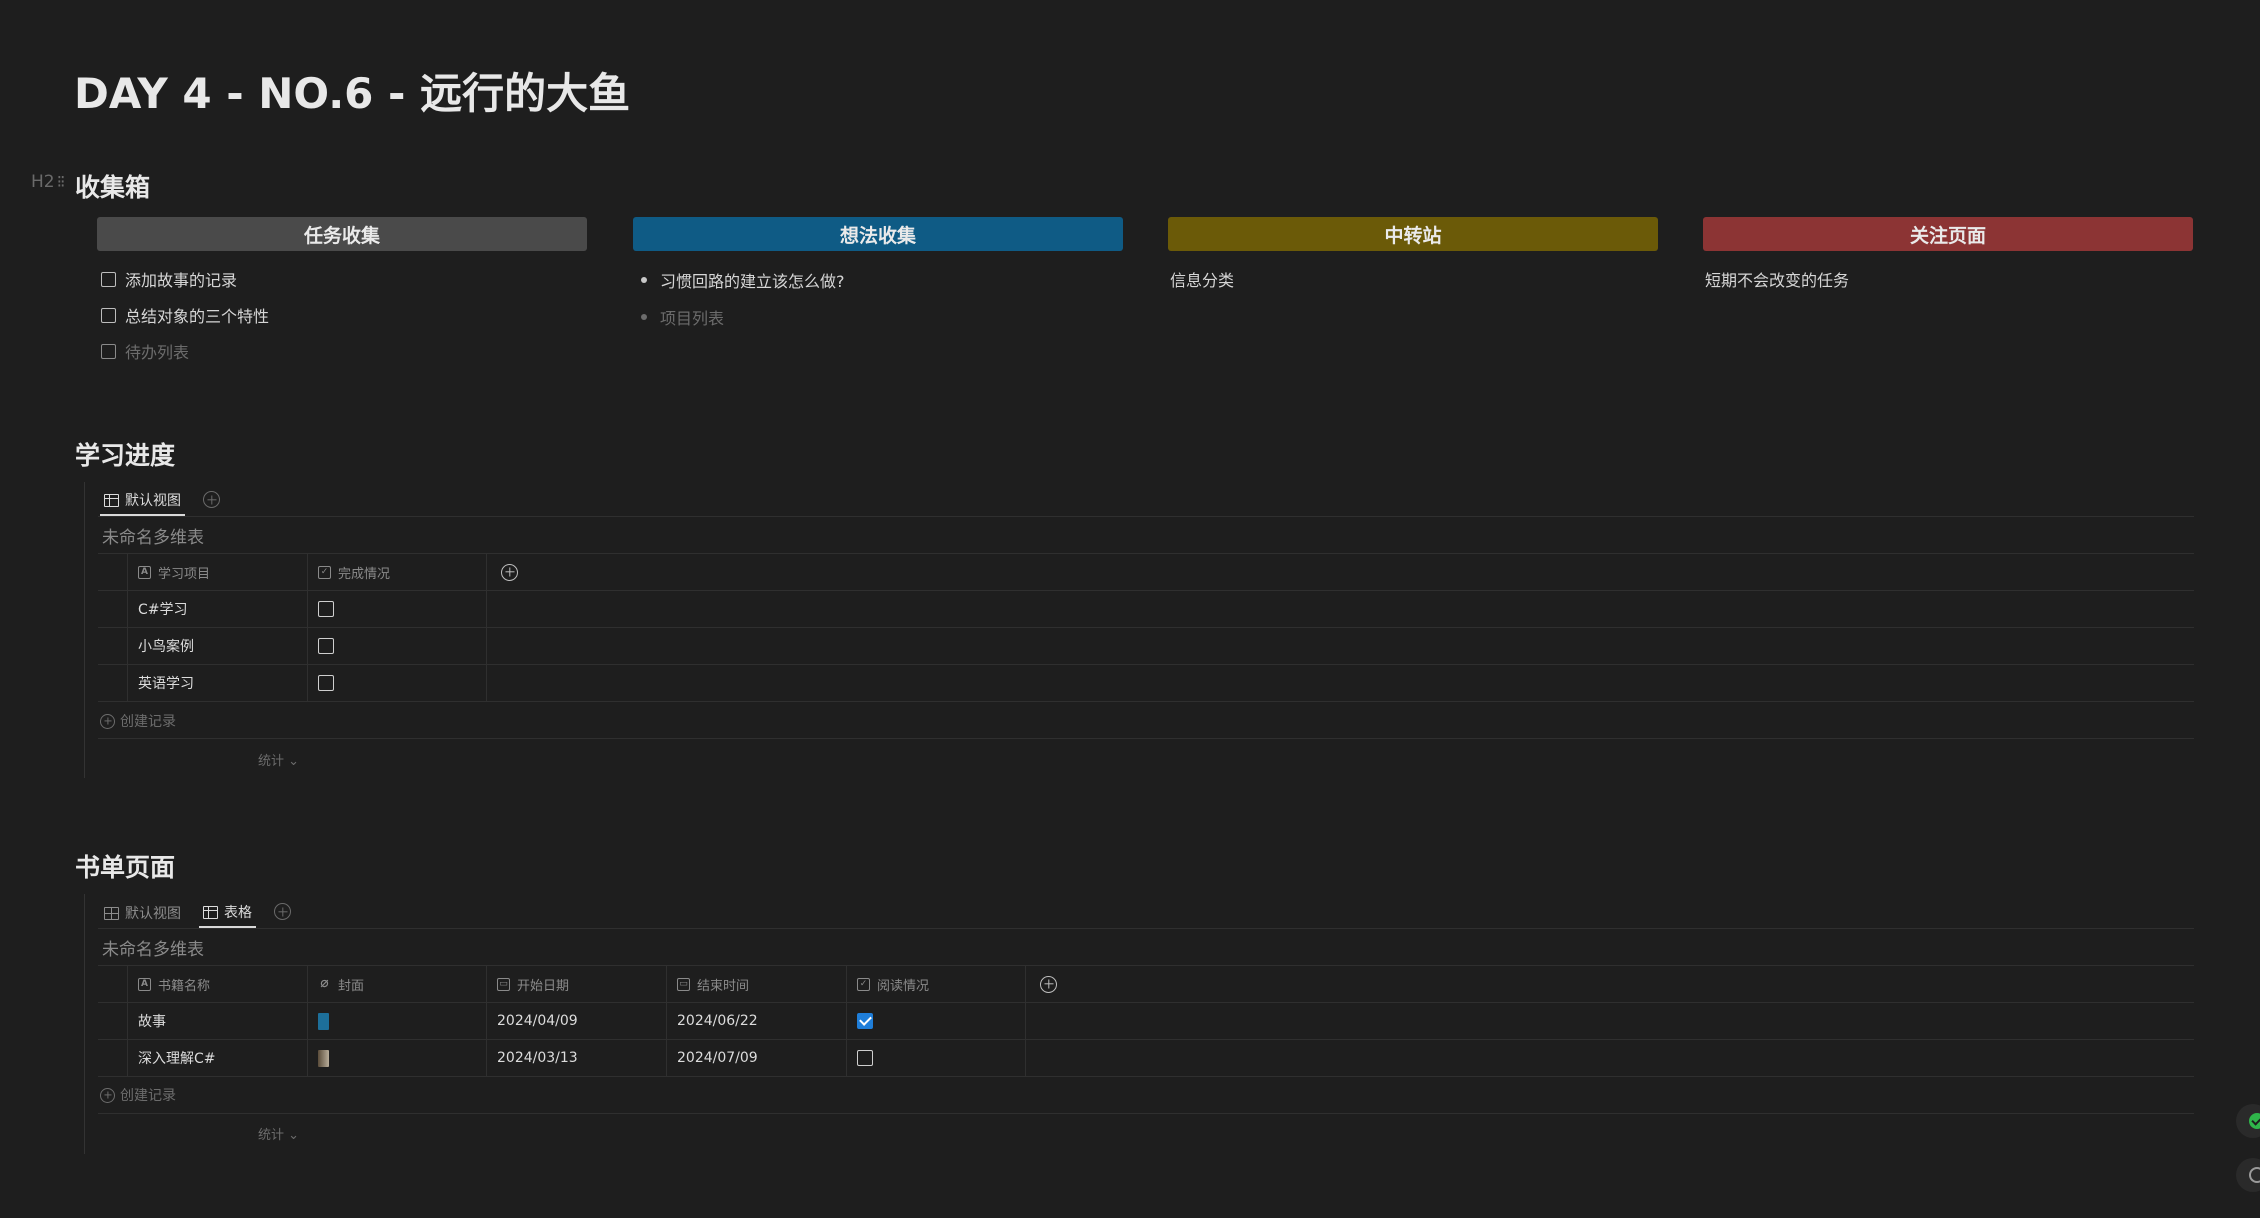  What do you see at coordinates (1413, 257) in the screenshot?
I see `inbox-column-transit: 中转站 信息分类` at bounding box center [1413, 257].